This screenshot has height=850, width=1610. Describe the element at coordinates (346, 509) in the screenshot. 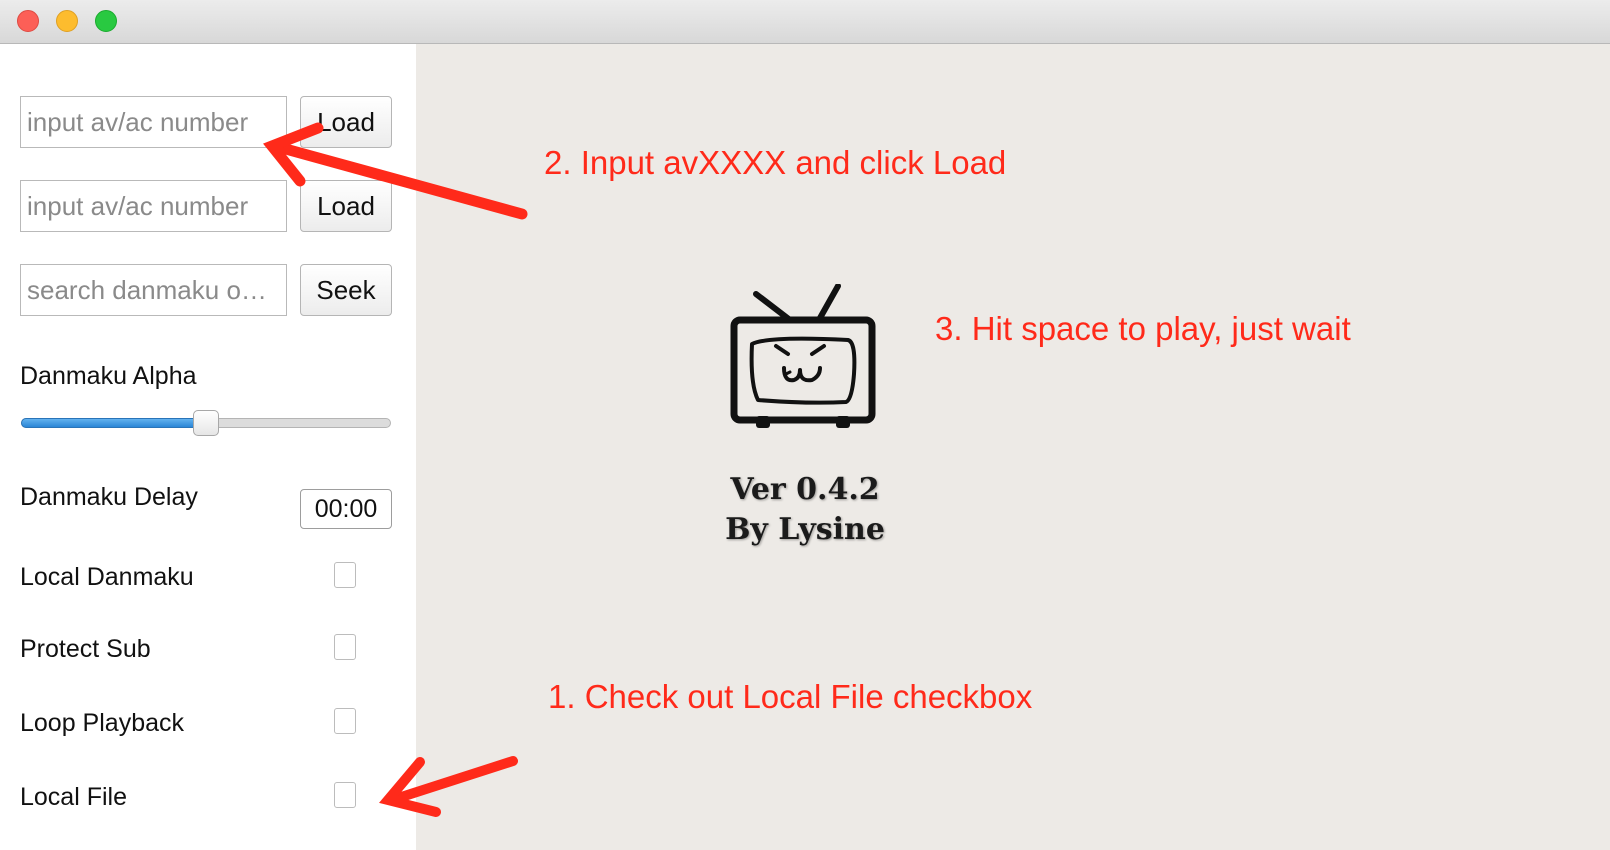

I see `danmaku-delay-field: 00:00` at that location.